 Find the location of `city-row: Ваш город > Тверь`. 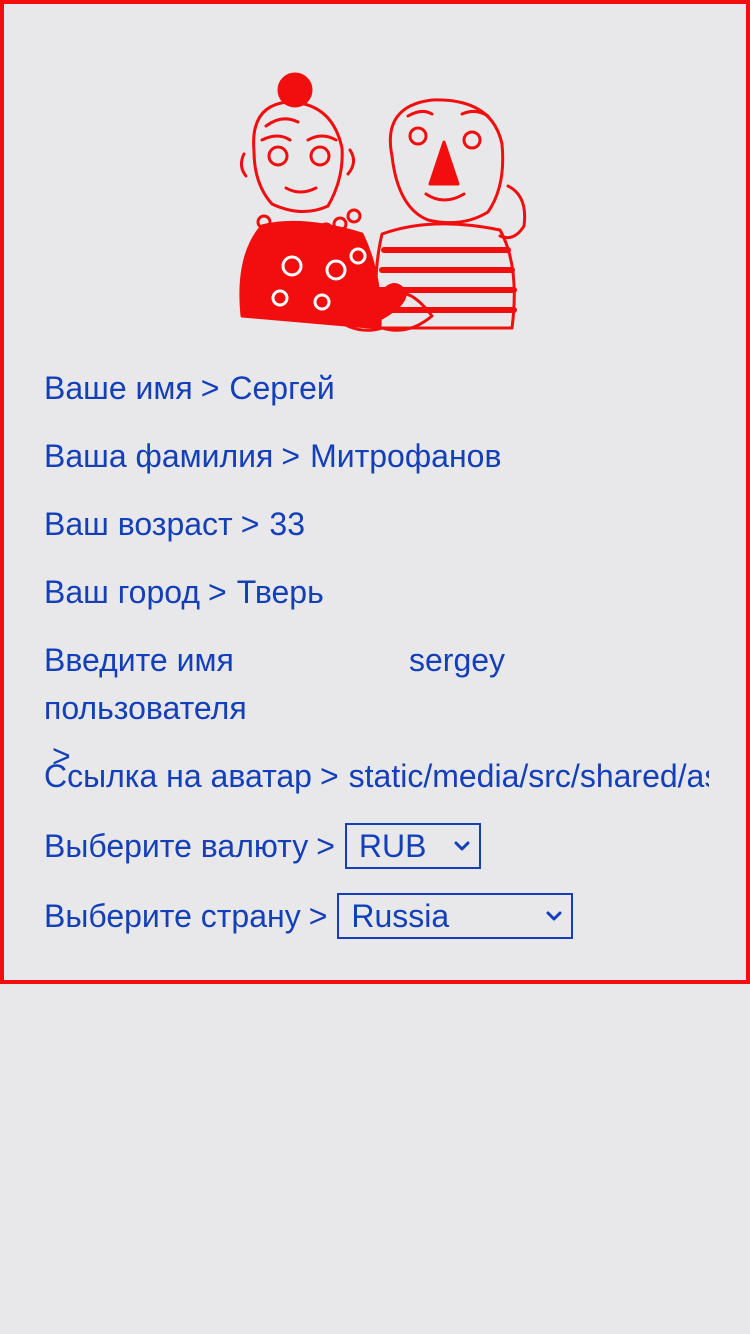

city-row: Ваш город > Тверь is located at coordinates (184, 592).